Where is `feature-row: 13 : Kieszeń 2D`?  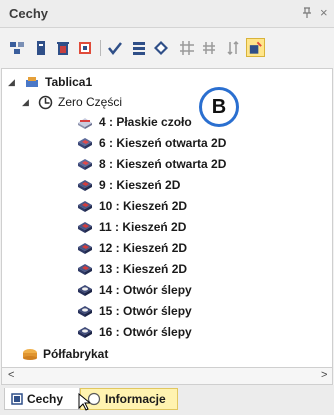 feature-row: 13 : Kieszeń 2D is located at coordinates (131, 269).